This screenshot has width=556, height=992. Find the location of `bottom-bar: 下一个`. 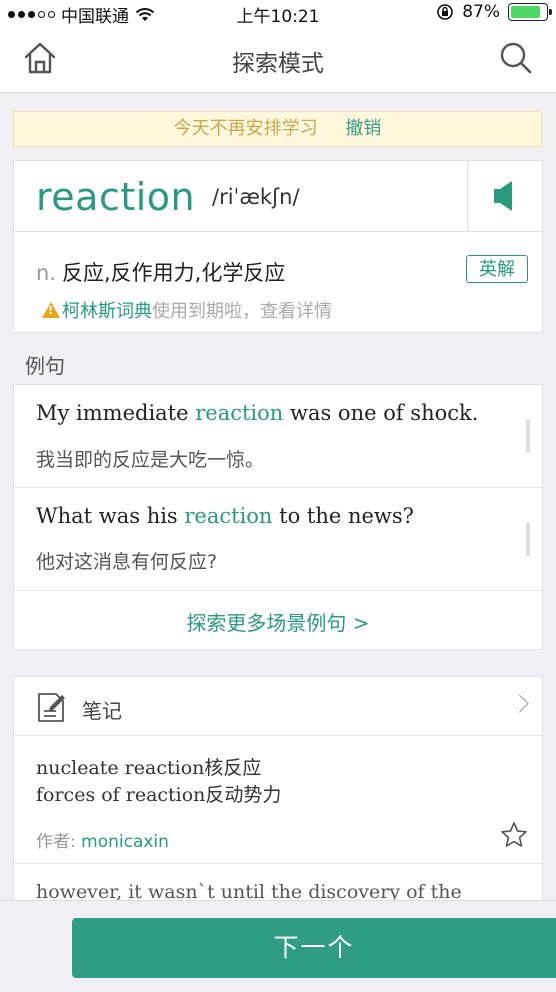

bottom-bar: 下一个 is located at coordinates (278, 946).